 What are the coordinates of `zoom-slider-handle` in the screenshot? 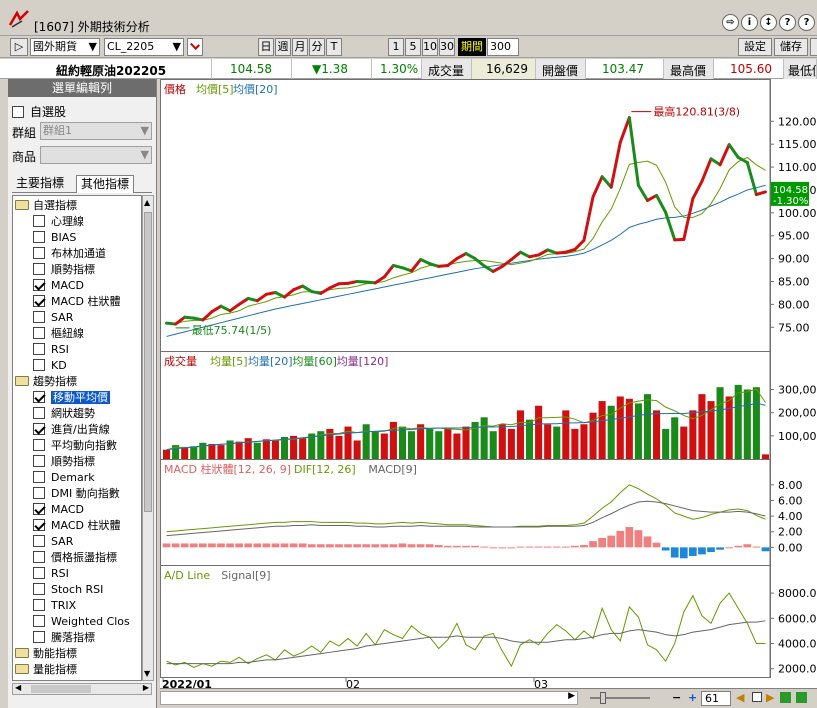 It's located at (603, 698).